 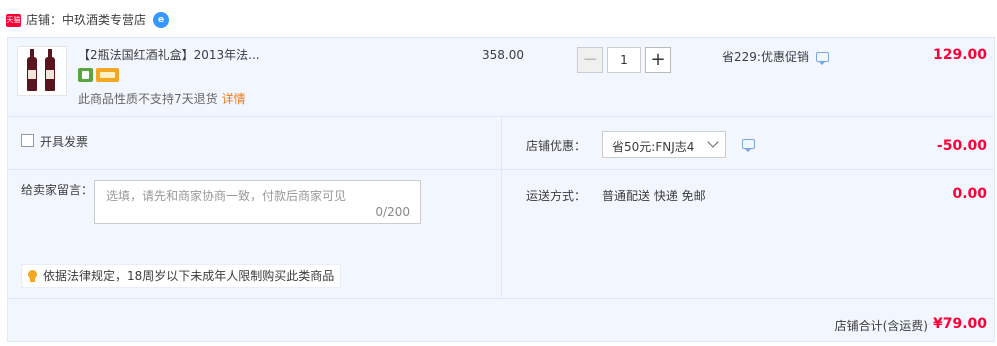 What do you see at coordinates (161, 20) in the screenshot?
I see `wangwang-chat-icon: e` at bounding box center [161, 20].